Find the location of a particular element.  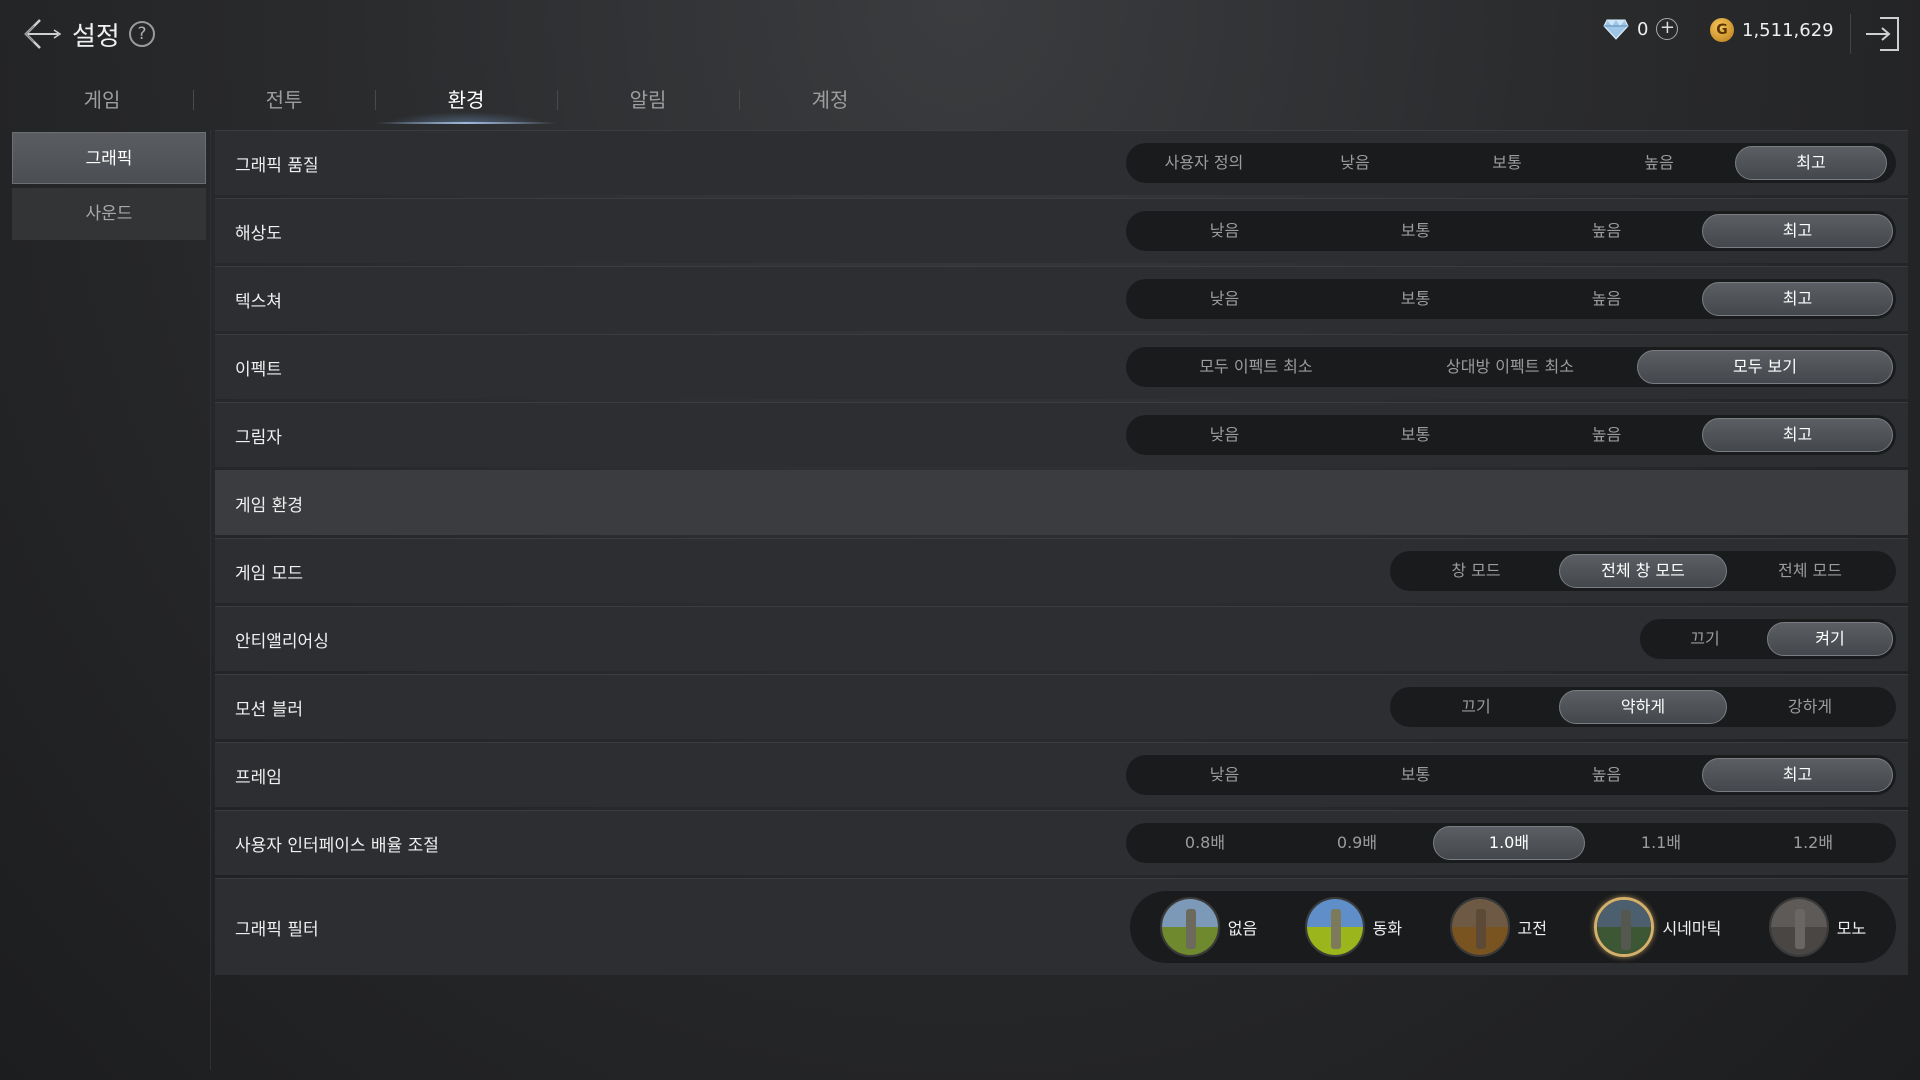

gold-count: 1,511,629 is located at coordinates (1788, 30).